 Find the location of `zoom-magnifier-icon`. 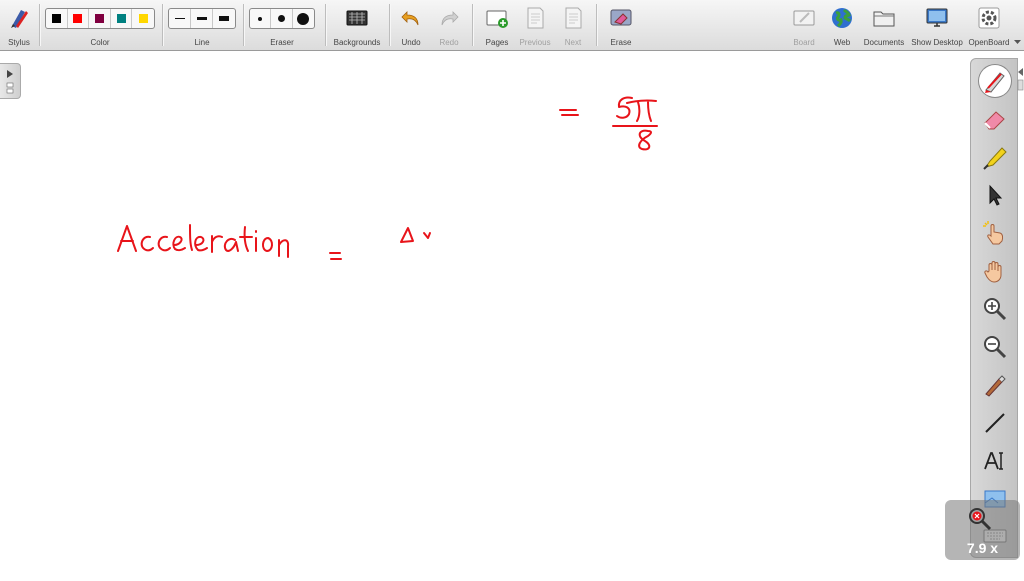

zoom-magnifier-icon is located at coordinates (980, 519).